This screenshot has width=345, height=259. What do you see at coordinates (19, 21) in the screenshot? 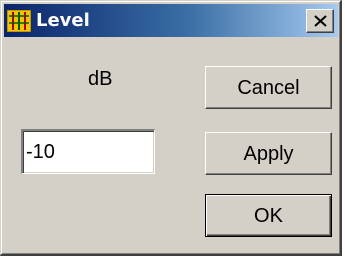
I see `level-meter-icon` at bounding box center [19, 21].